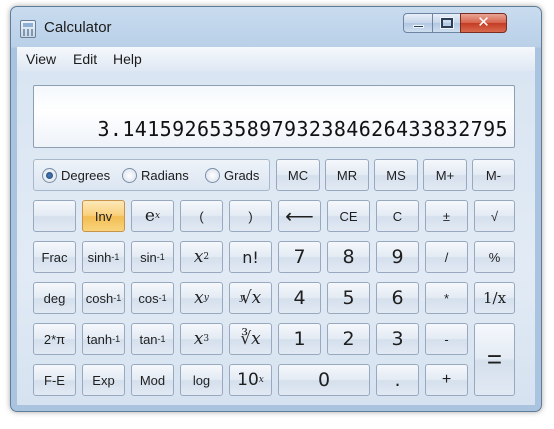 The image size is (554, 429). Describe the element at coordinates (494, 216) in the screenshot. I see `sqrt-button: √` at that location.